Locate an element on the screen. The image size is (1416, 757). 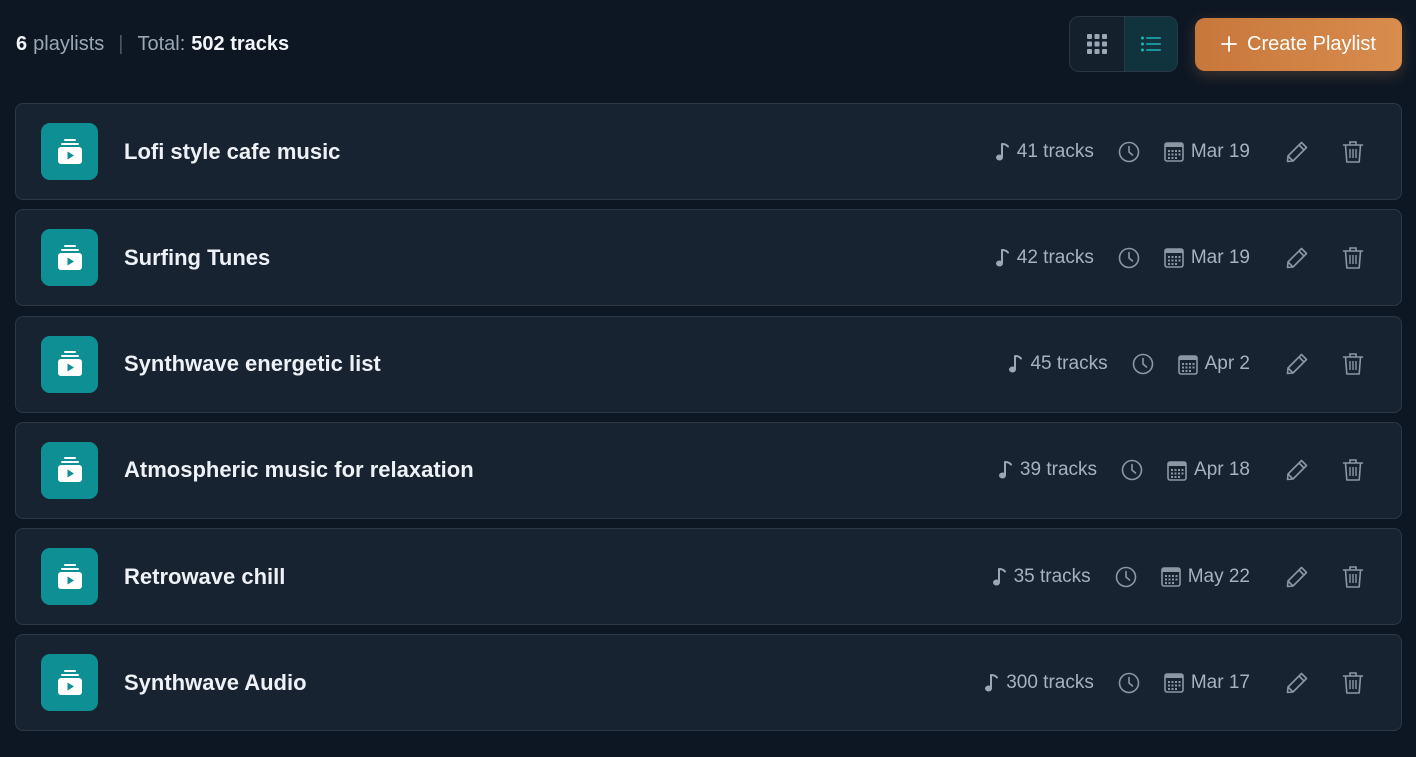
playlist-meta: 39 tracks Apr 18 is located at coordinates (1124, 470).